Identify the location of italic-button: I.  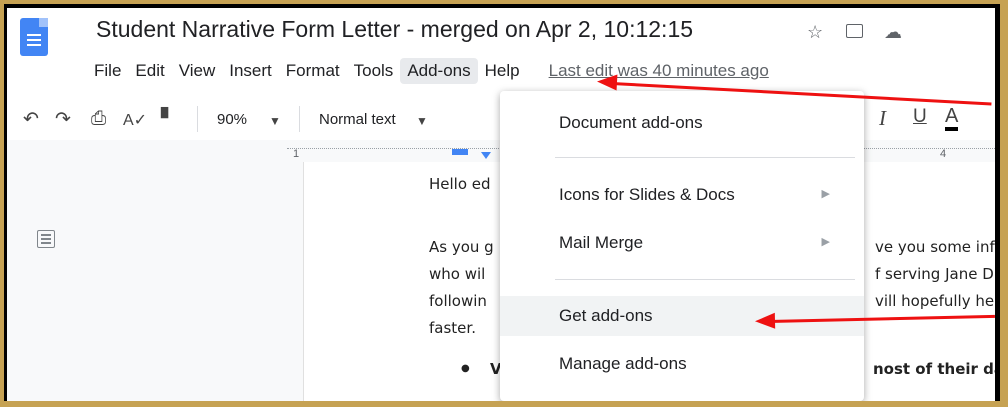
(882, 118).